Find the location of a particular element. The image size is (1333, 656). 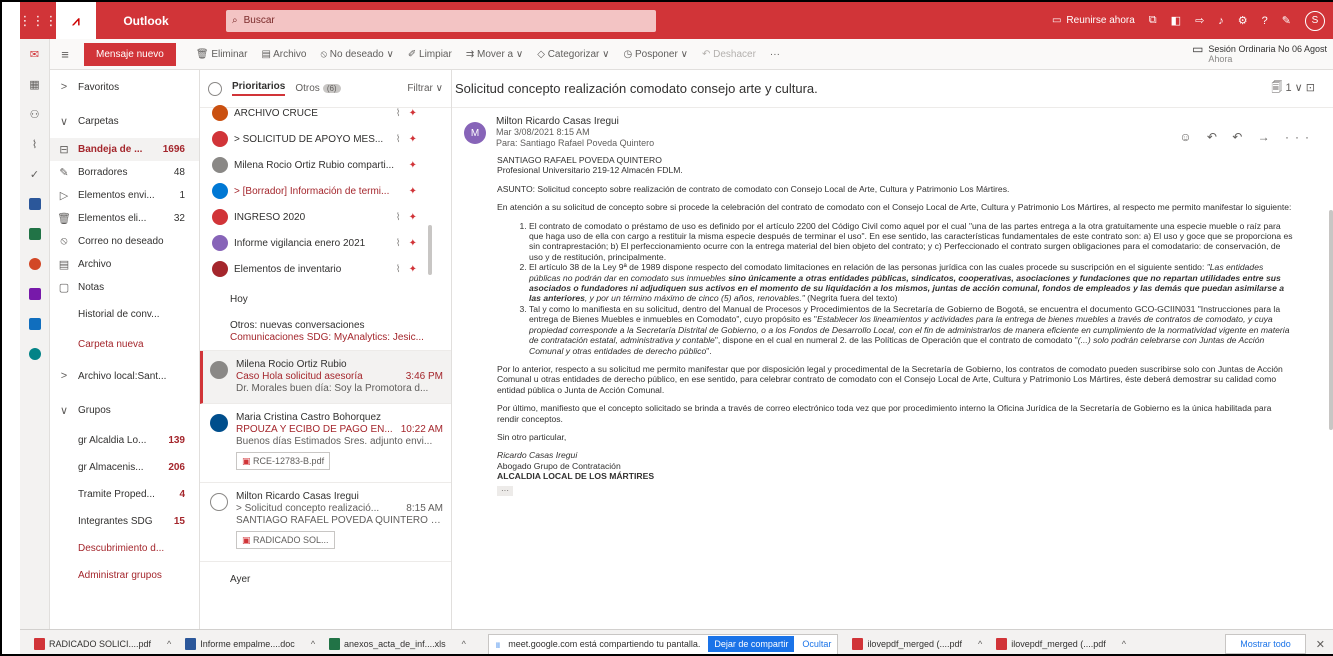

folder-drafts: ✎ Borradores 48 is located at coordinates (124, 172).